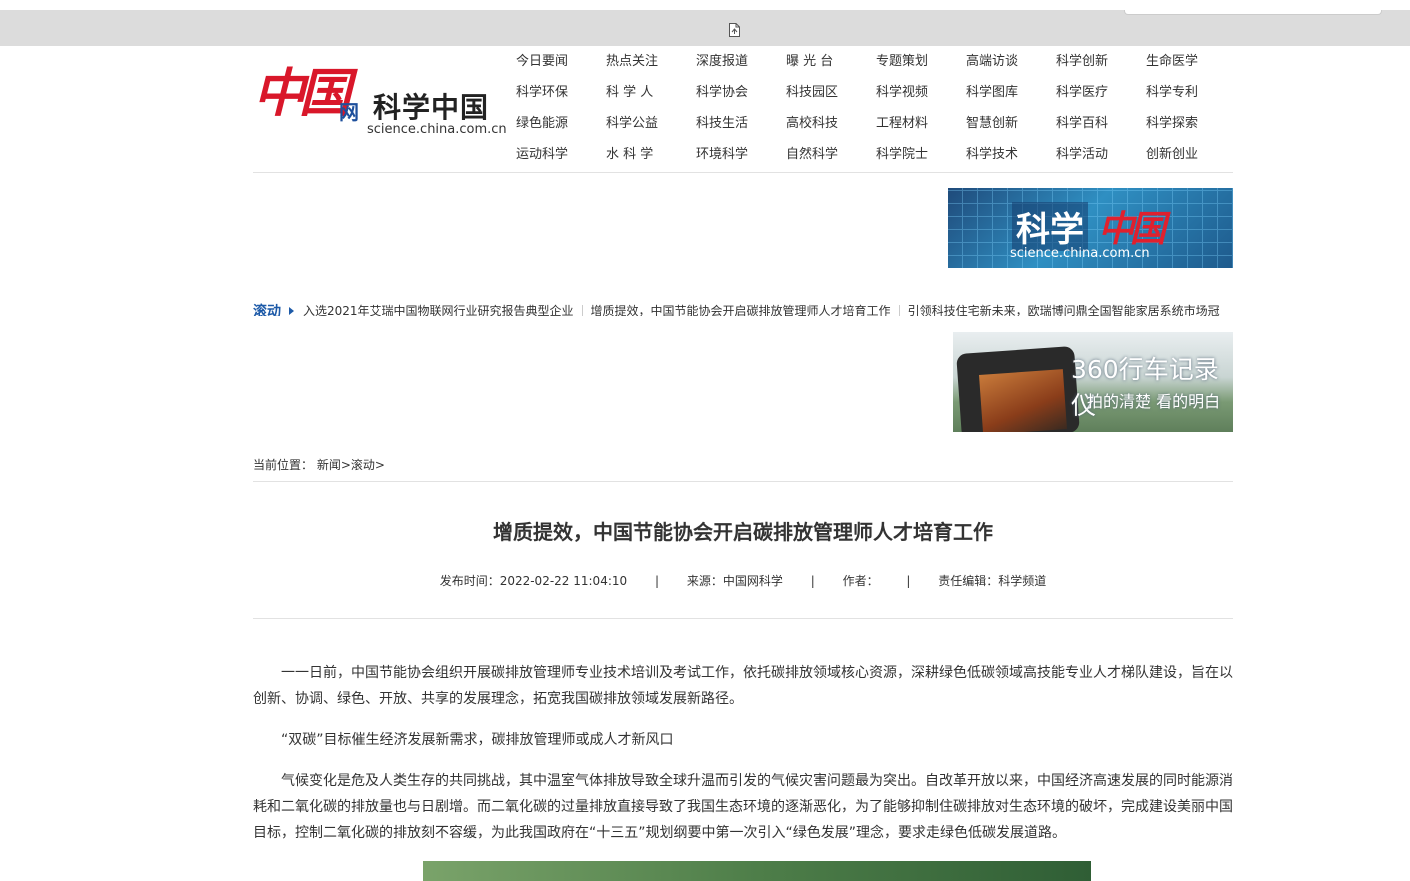 This screenshot has height=881, width=1410. What do you see at coordinates (743, 532) in the screenshot?
I see `article-title: 增质提效，中国节能协会开启碳排放管理师人才培育工作` at bounding box center [743, 532].